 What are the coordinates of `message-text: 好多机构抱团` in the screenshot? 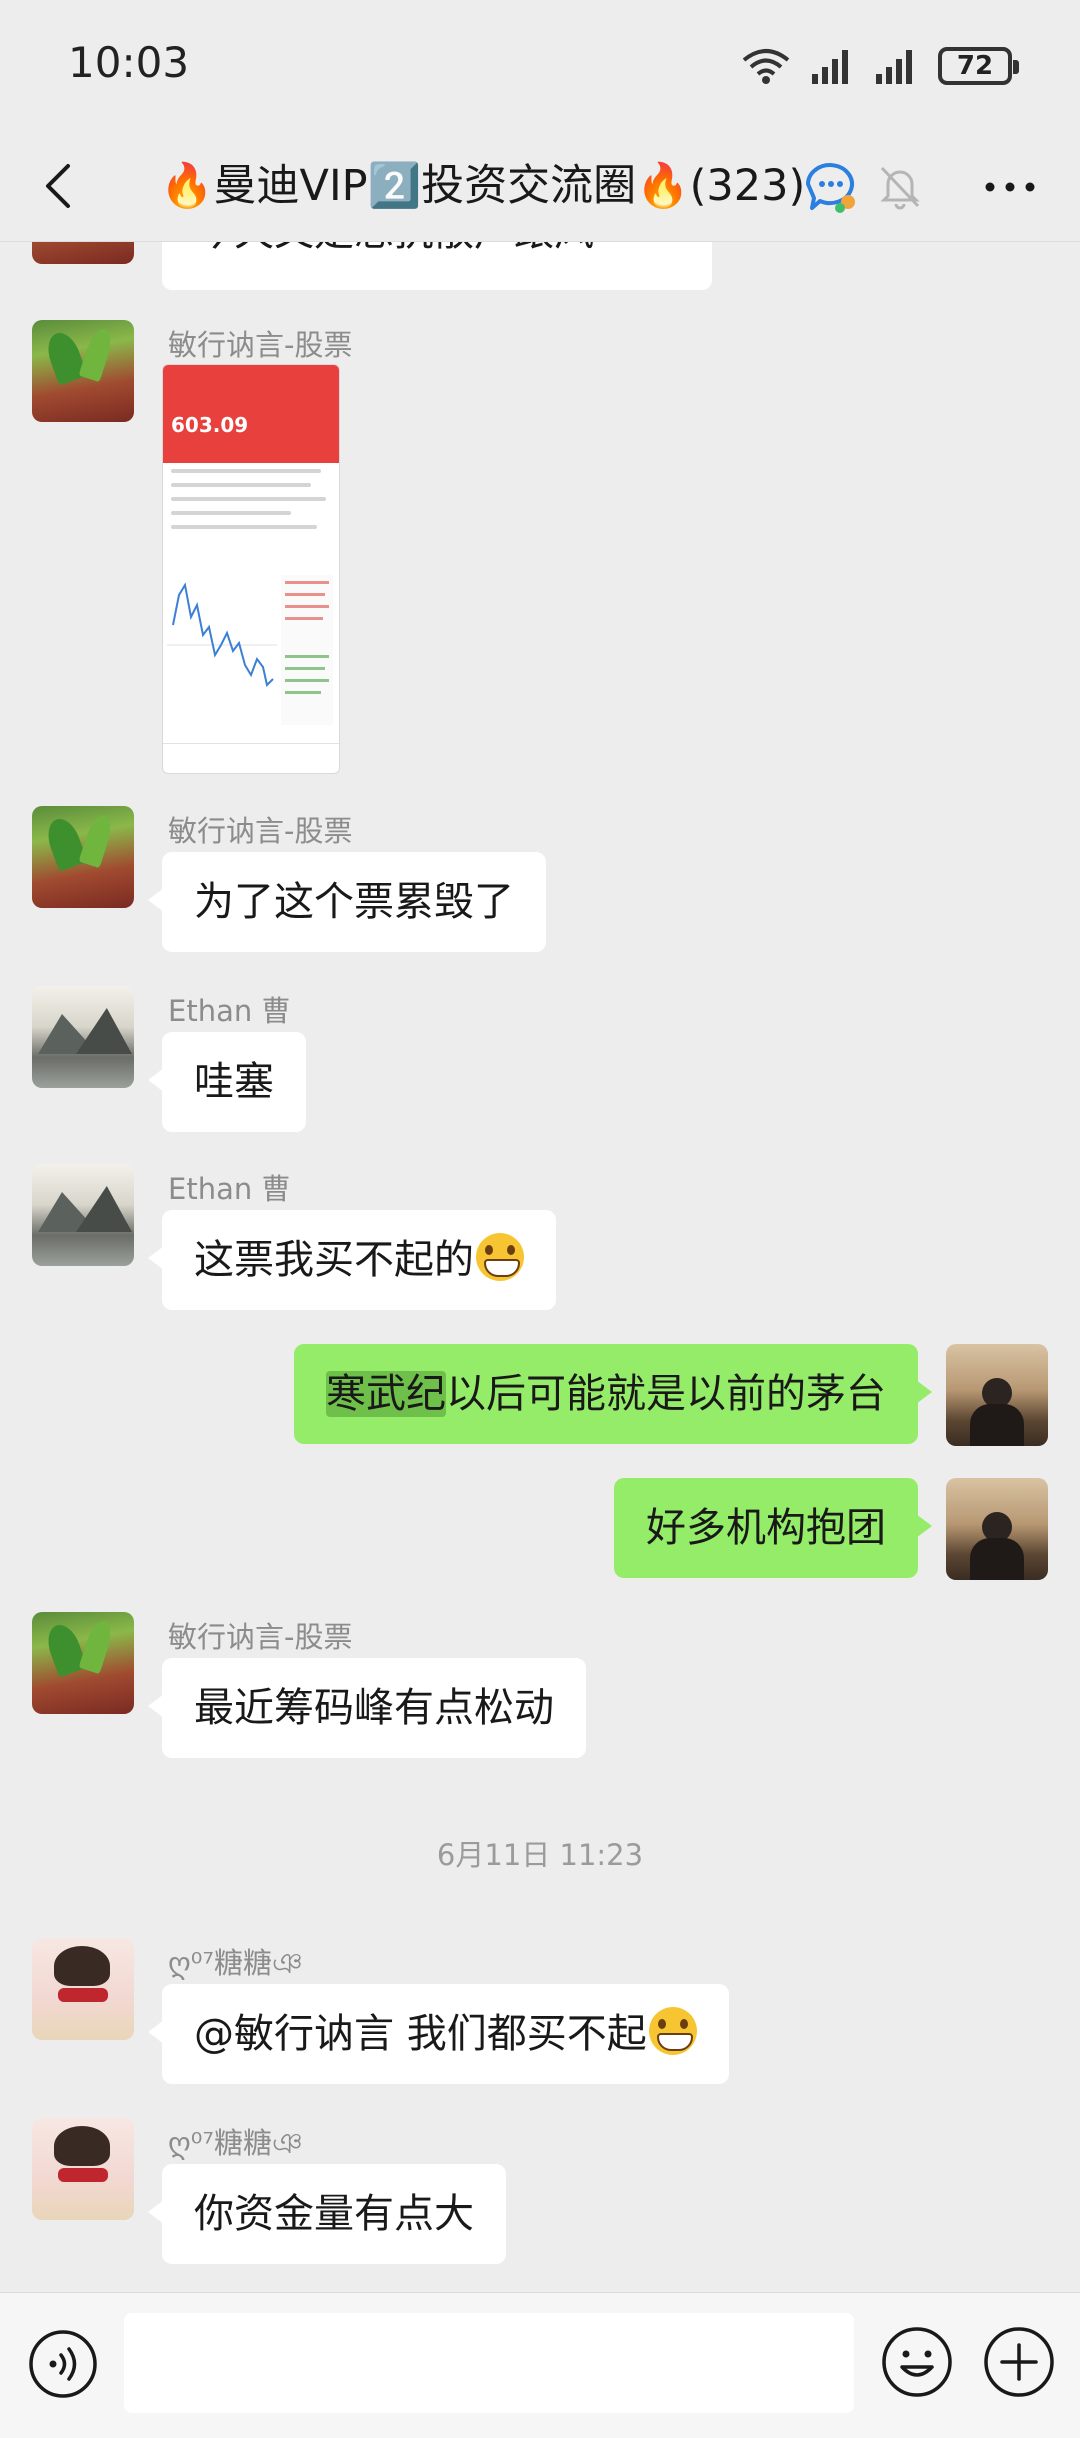 It's located at (766, 1528).